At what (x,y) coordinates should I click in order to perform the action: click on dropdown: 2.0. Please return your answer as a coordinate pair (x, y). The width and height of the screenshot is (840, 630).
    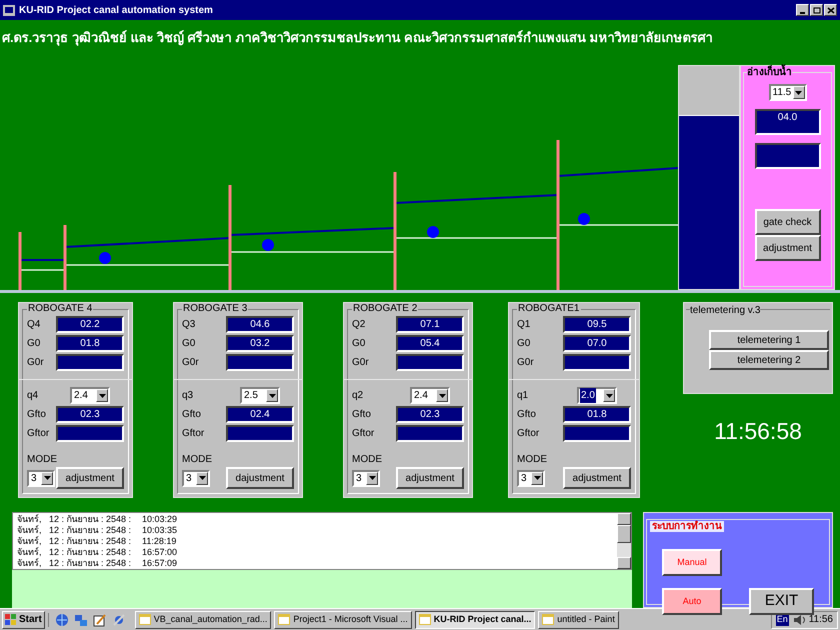
    Looking at the image, I should click on (597, 395).